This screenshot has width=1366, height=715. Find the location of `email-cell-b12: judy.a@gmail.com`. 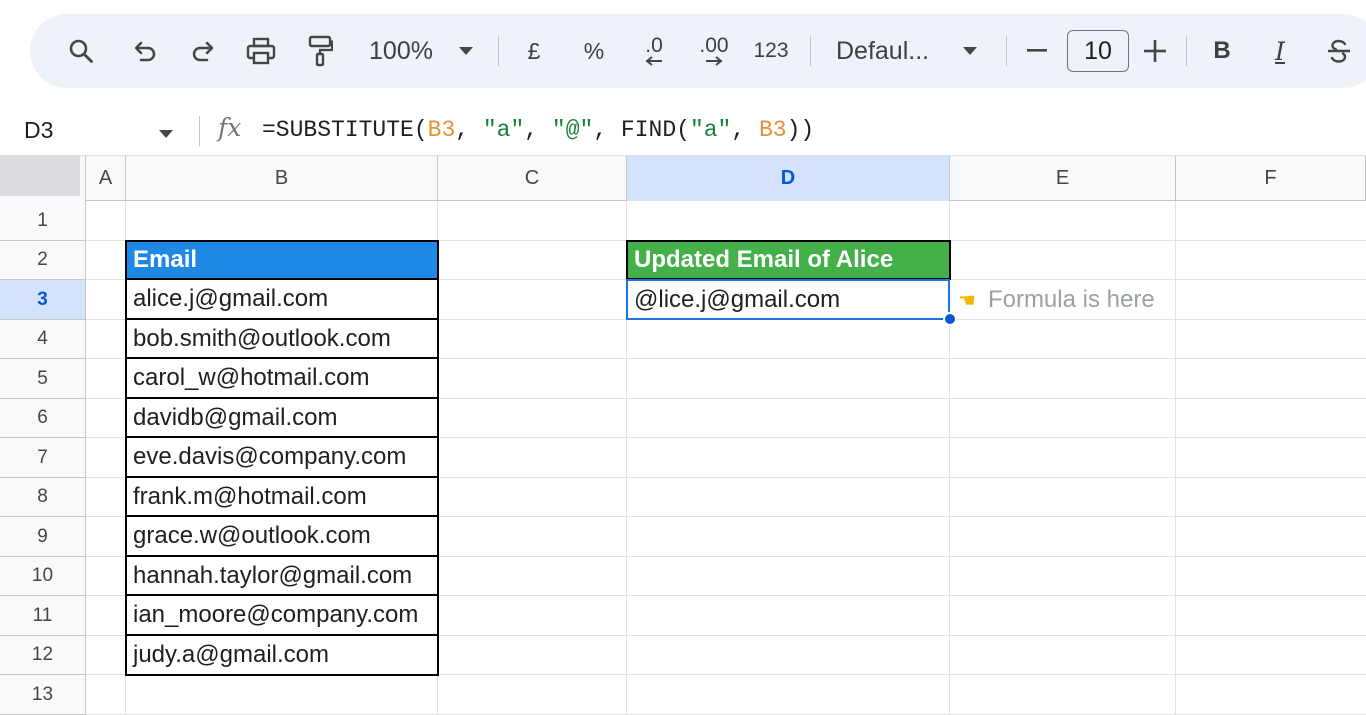

email-cell-b12: judy.a@gmail.com is located at coordinates (282, 655).